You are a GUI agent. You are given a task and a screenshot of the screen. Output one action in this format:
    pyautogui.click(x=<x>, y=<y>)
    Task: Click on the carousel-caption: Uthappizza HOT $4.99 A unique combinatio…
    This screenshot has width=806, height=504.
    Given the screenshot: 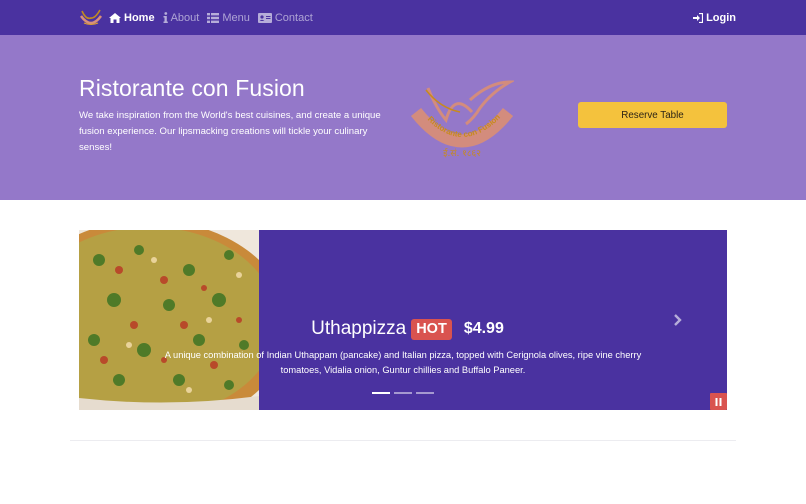 What is the action you would take?
    pyautogui.click(x=403, y=348)
    